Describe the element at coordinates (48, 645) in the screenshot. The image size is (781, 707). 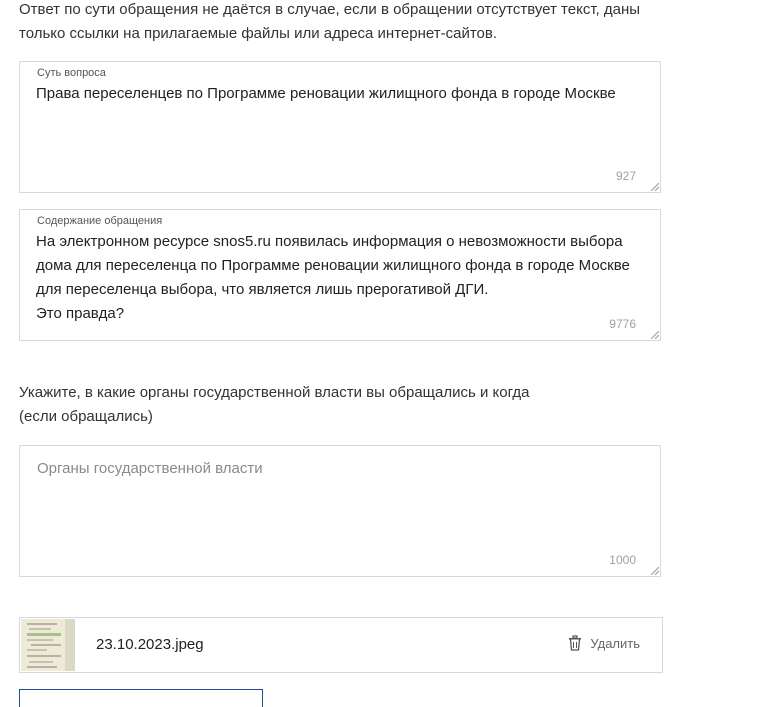
I see `file-thumbnail` at that location.